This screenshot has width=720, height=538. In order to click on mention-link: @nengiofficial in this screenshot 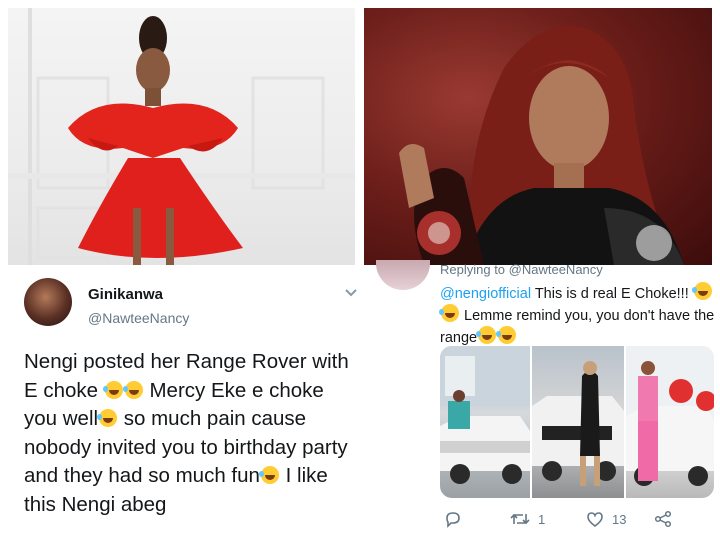, I will do `click(485, 294)`.